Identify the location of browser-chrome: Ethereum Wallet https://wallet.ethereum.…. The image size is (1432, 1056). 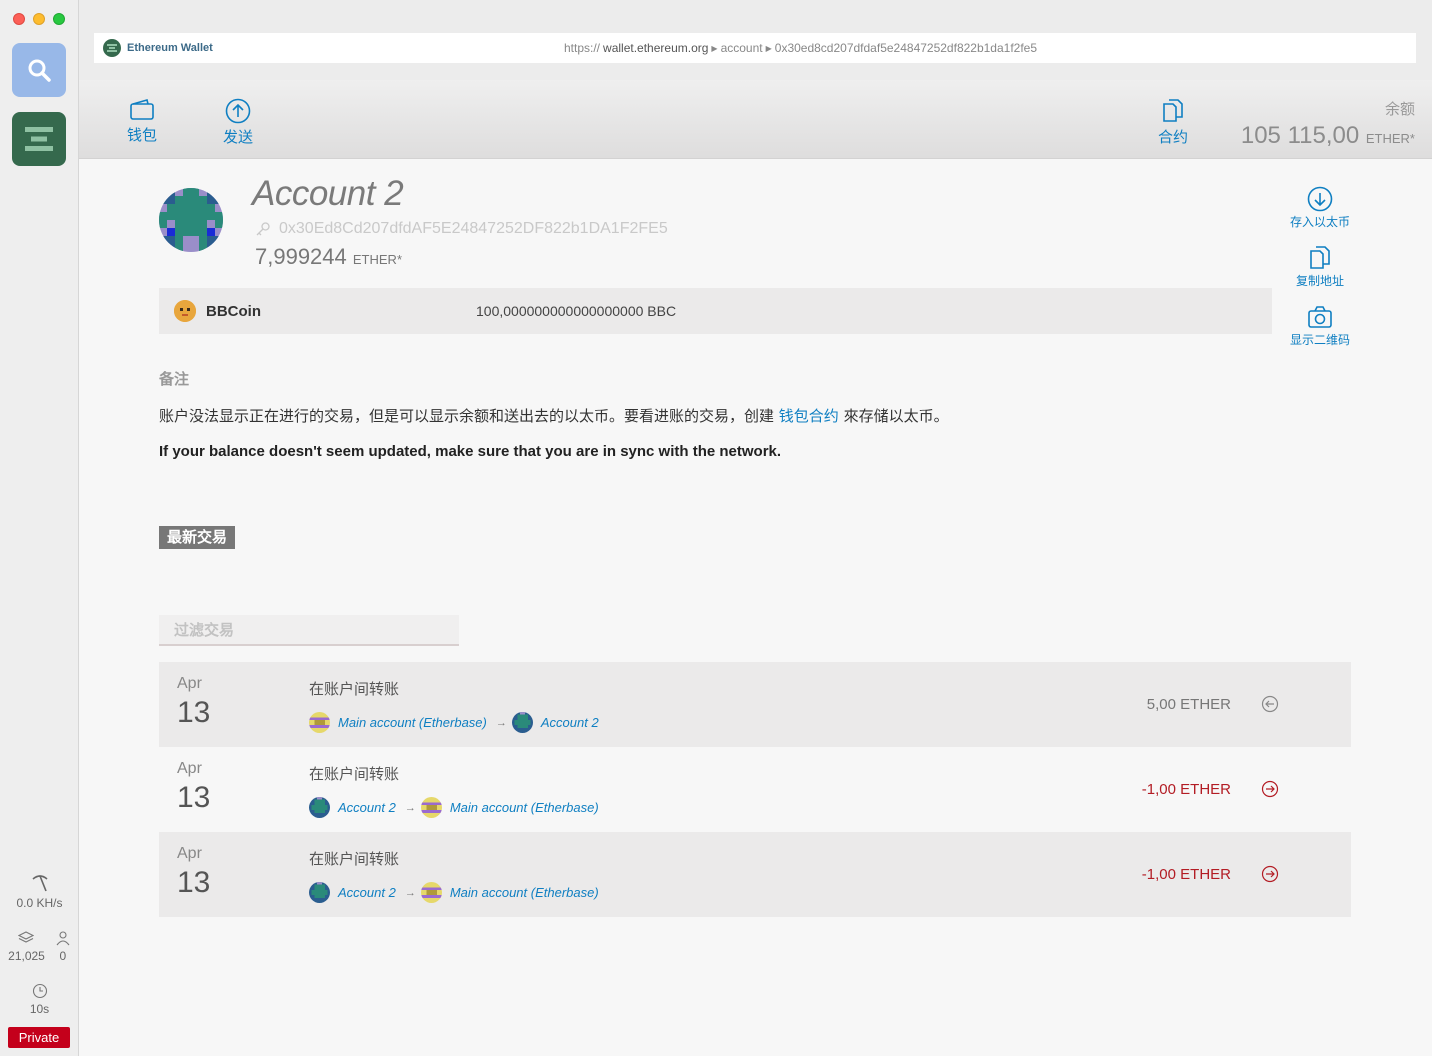
(755, 40).